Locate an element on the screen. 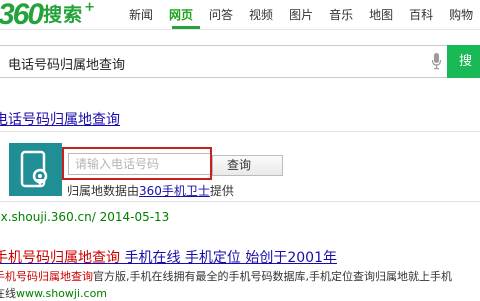 The height and width of the screenshot is (301, 480). nav-item-music: 音乐 is located at coordinates (341, 15).